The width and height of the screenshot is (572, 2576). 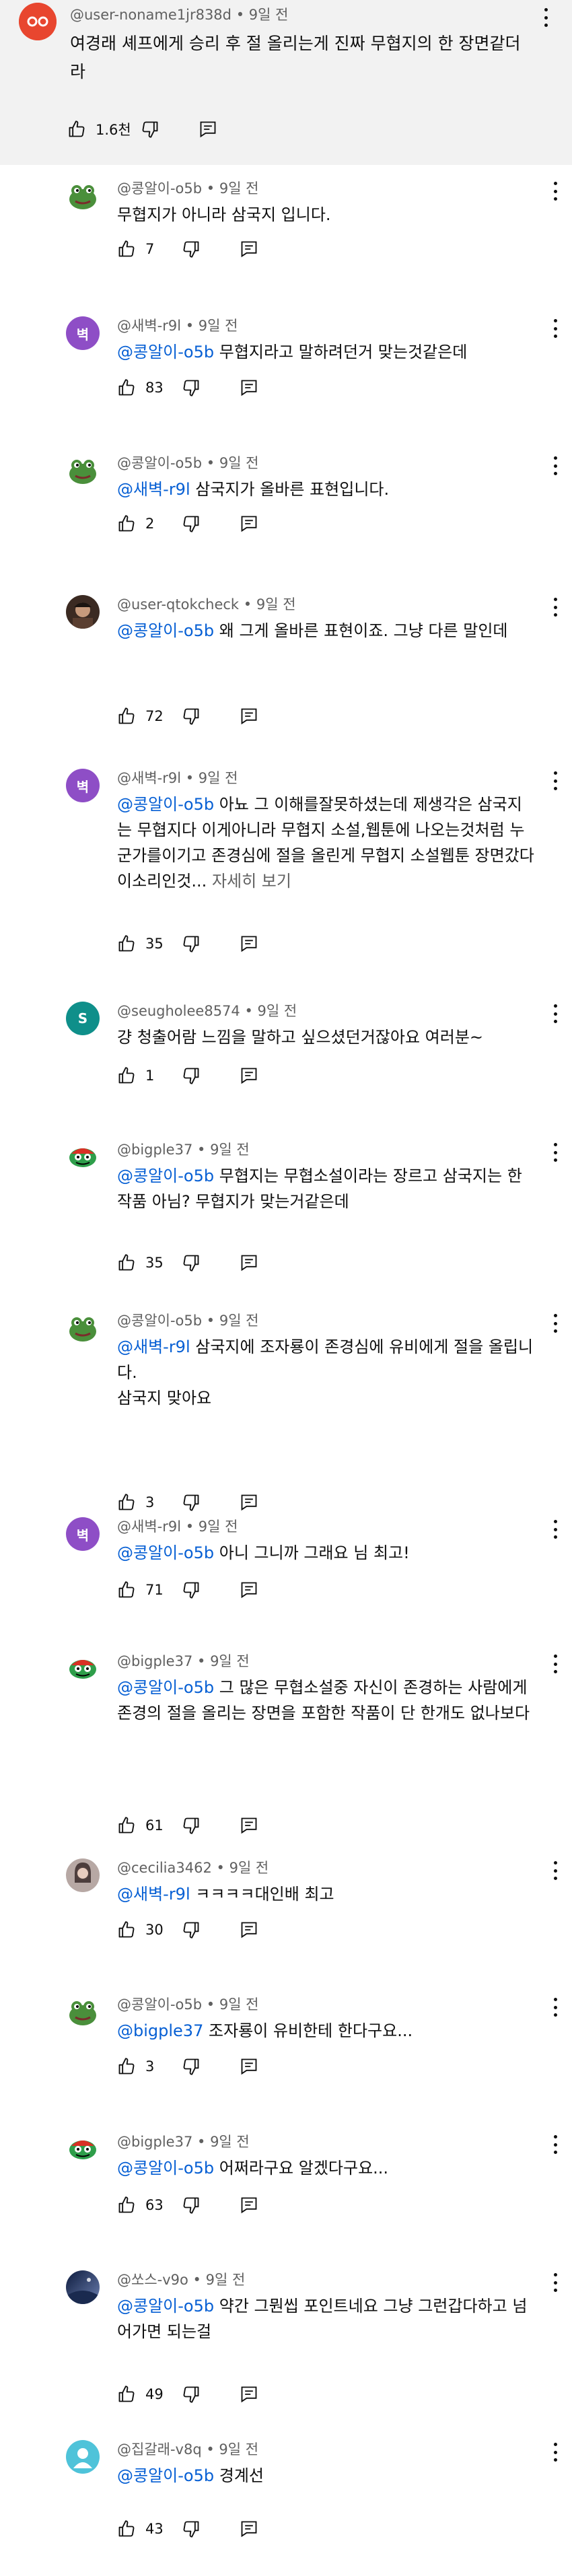 I want to click on like-button: 7, so click(x=144, y=249).